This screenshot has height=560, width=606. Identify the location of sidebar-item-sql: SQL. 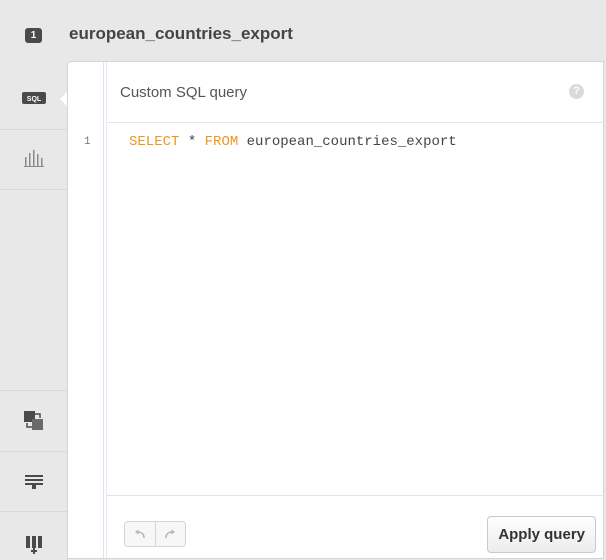
(33, 99).